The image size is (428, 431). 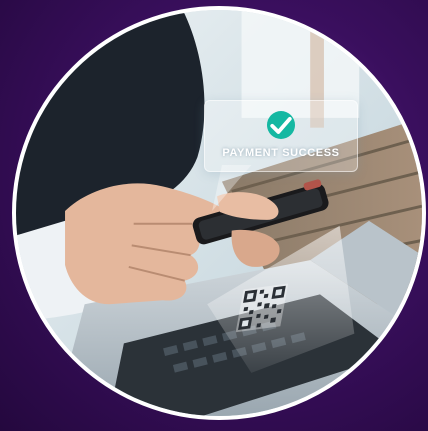 I want to click on check-circle-icon, so click(x=281, y=125).